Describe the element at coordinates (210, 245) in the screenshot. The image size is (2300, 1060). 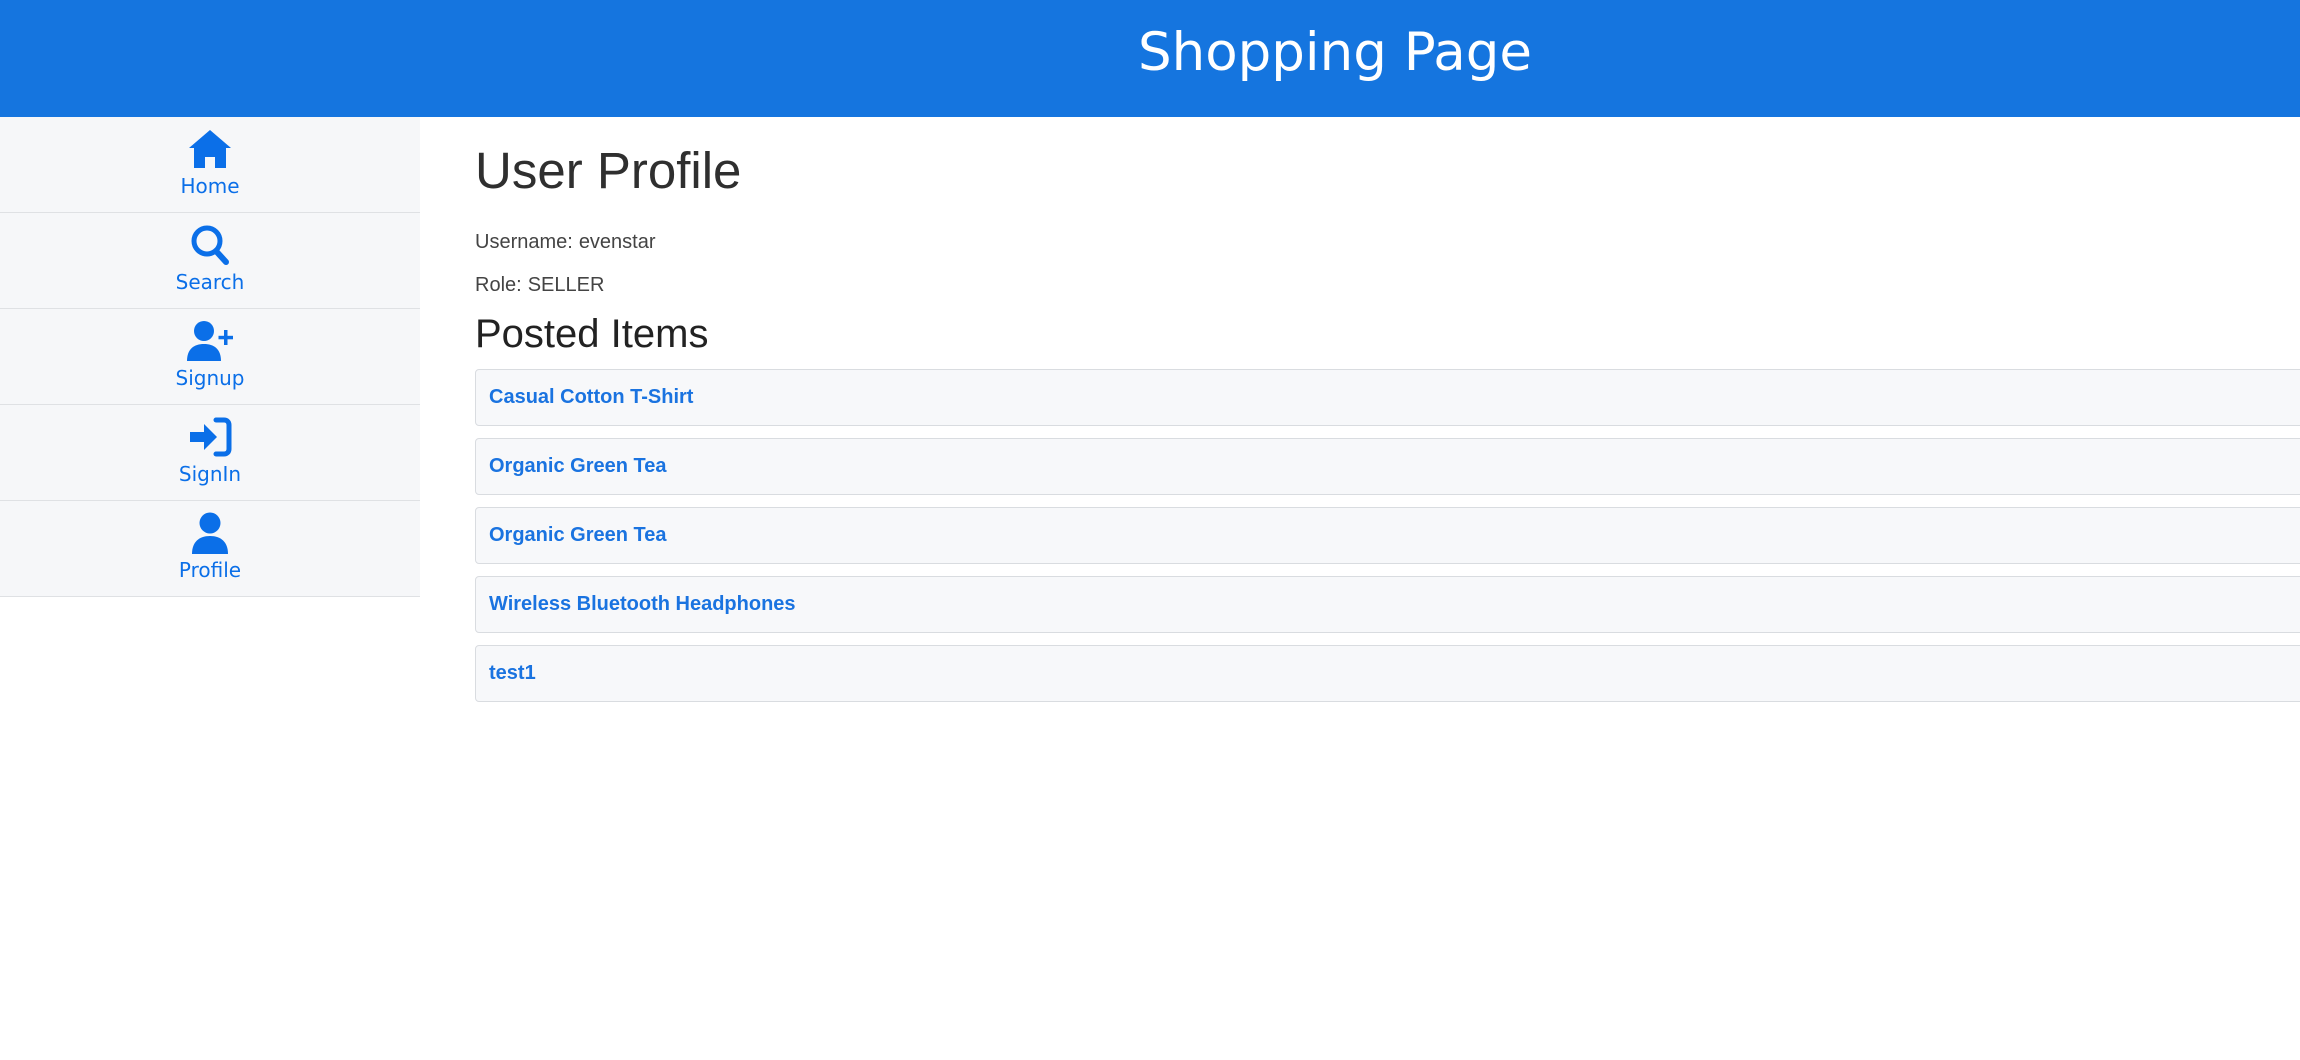
I see `search-icon` at that location.